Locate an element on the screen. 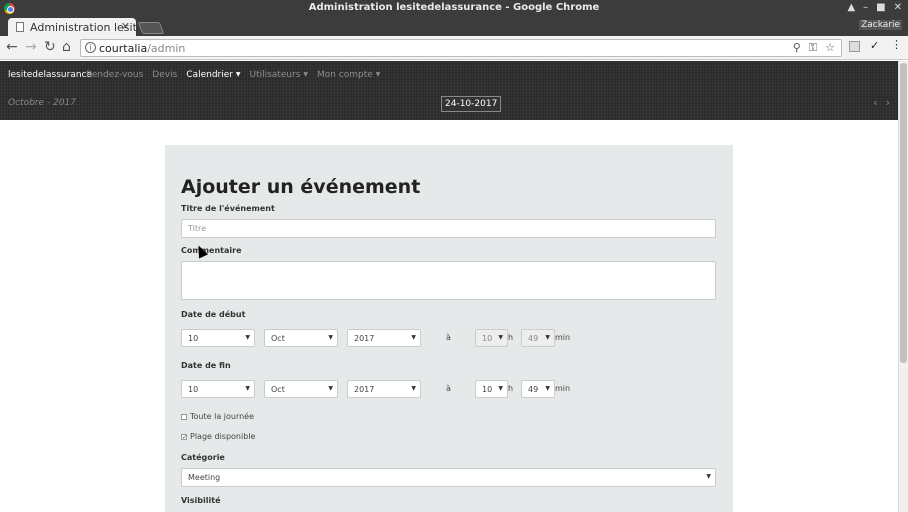 This screenshot has height=512, width=908. home-icon: ⌂ is located at coordinates (66, 47).